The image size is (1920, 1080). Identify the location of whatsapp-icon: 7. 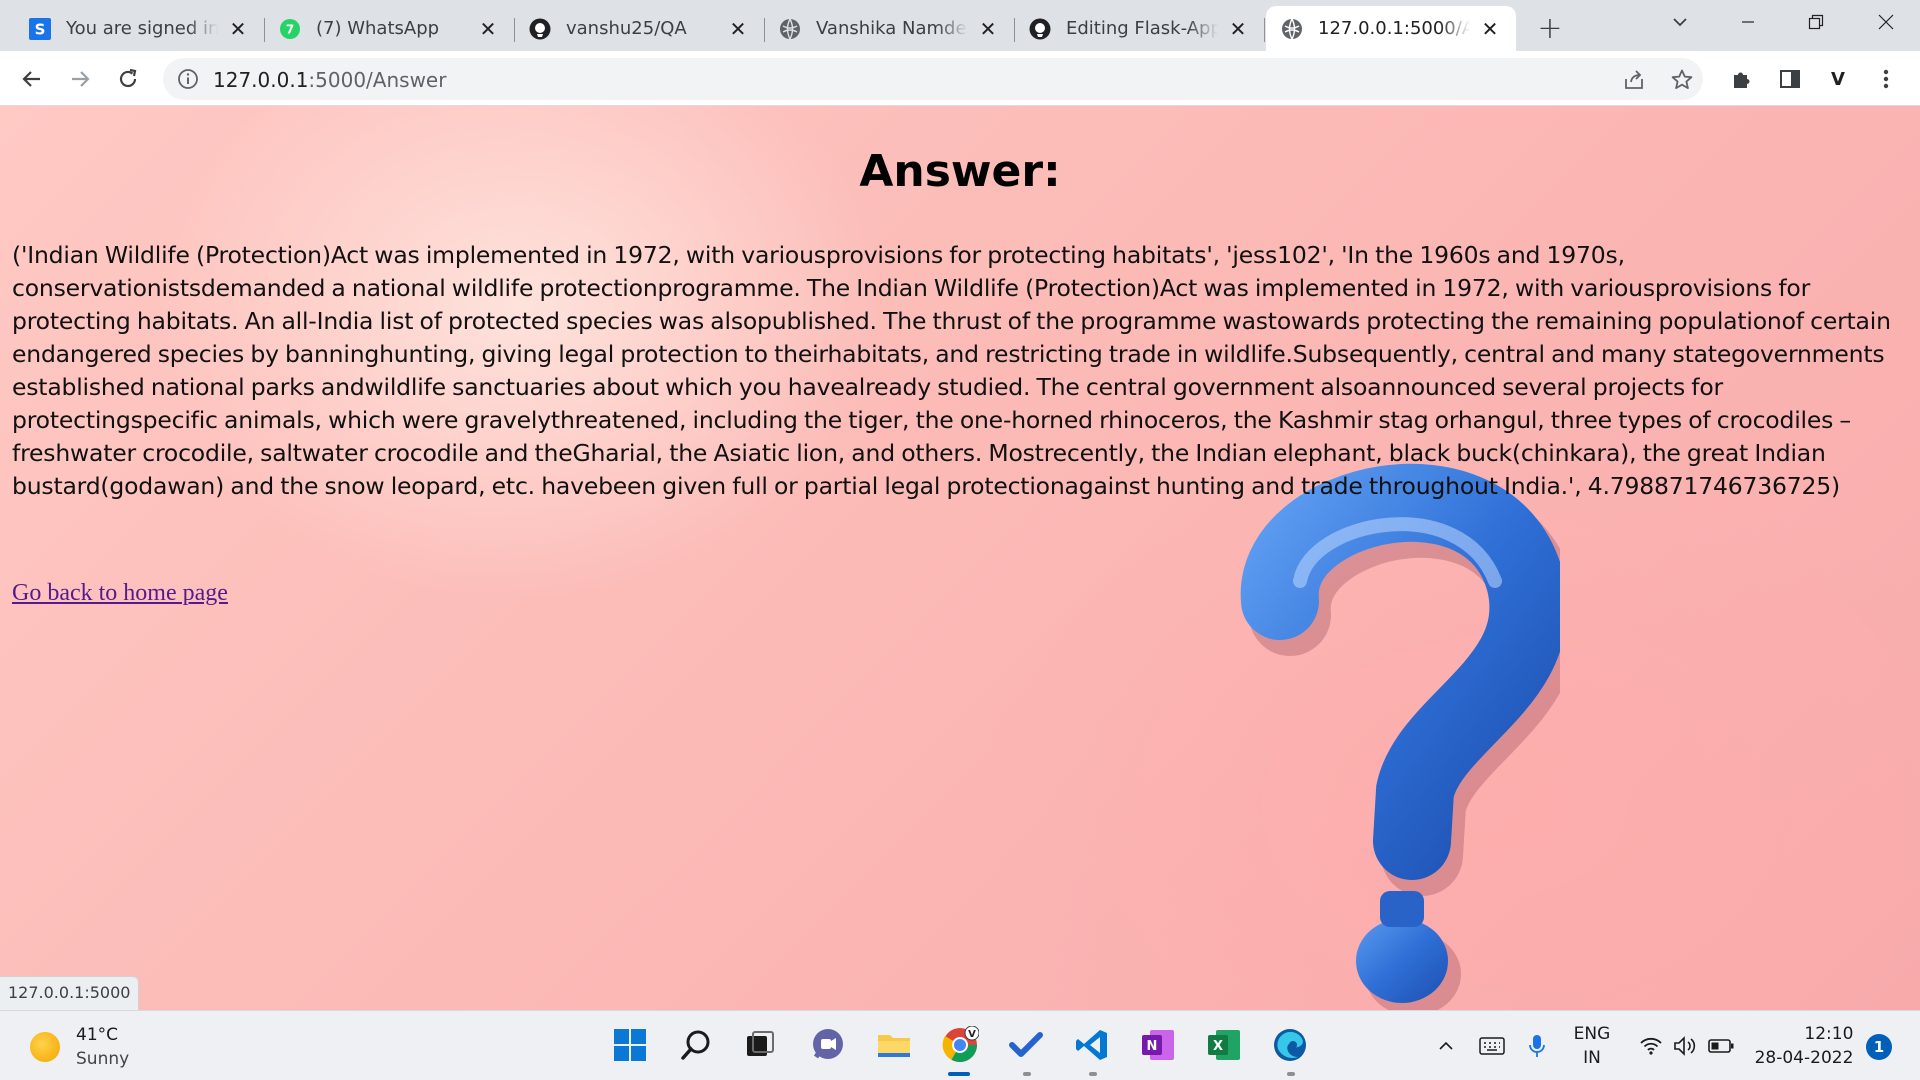
(290, 29).